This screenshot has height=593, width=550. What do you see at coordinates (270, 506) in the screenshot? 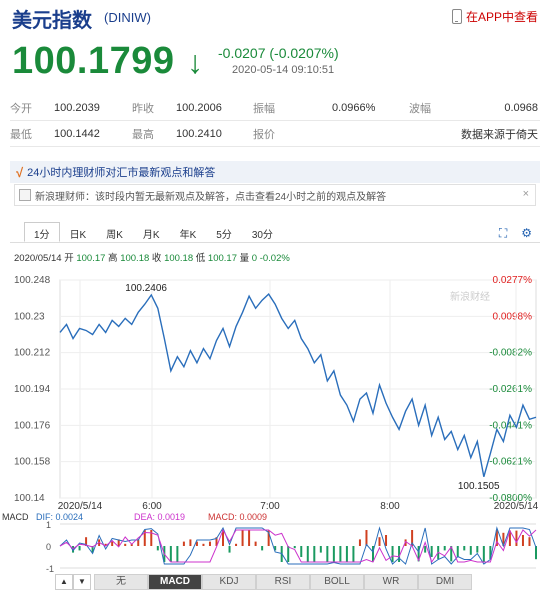
I see `x-tick-label: 7:00` at bounding box center [270, 506].